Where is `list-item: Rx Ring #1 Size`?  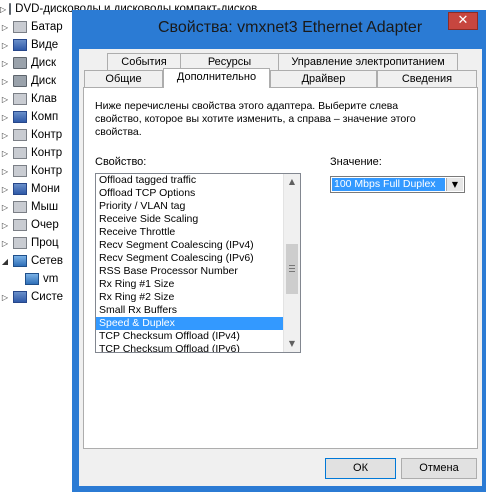
list-item: Rx Ring #1 Size is located at coordinates (189, 284).